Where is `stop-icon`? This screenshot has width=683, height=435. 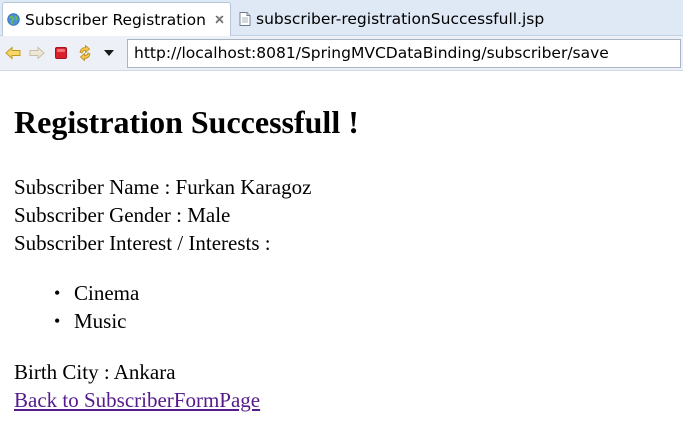
stop-icon is located at coordinates (61, 53).